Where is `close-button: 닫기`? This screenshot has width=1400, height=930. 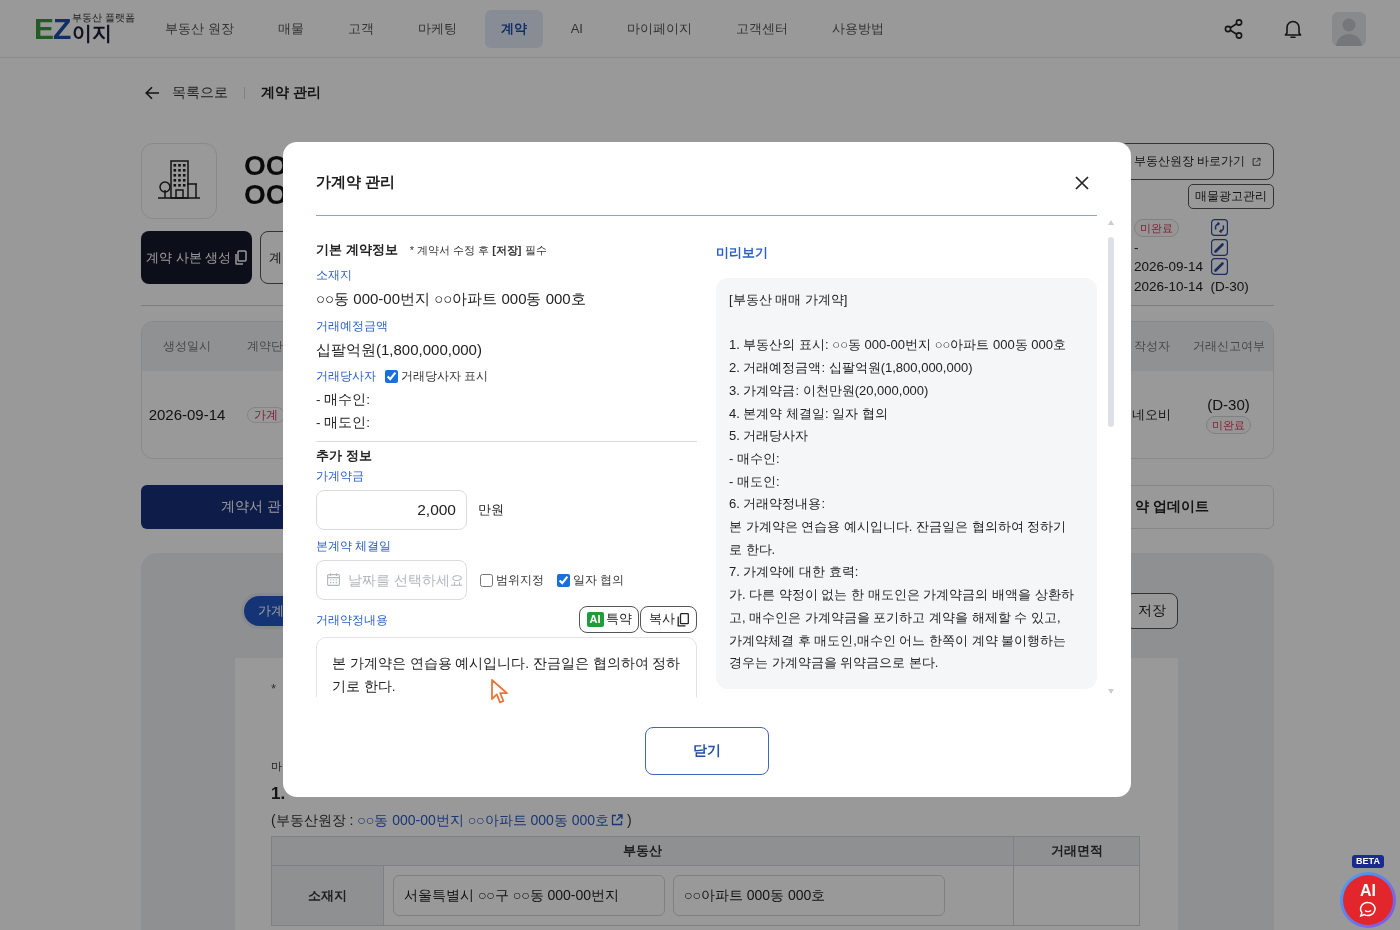
close-button: 닫기 is located at coordinates (707, 751).